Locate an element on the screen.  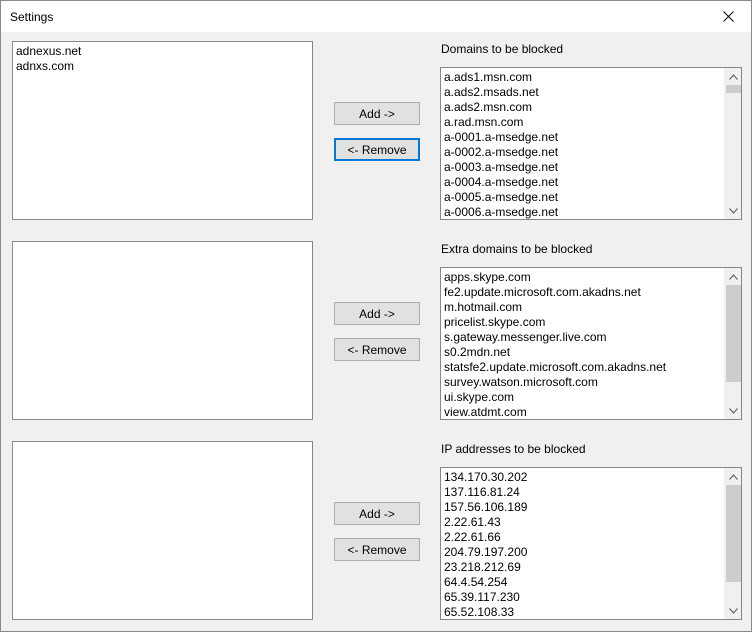
list-item: 65.39.117.230 is located at coordinates (584, 597).